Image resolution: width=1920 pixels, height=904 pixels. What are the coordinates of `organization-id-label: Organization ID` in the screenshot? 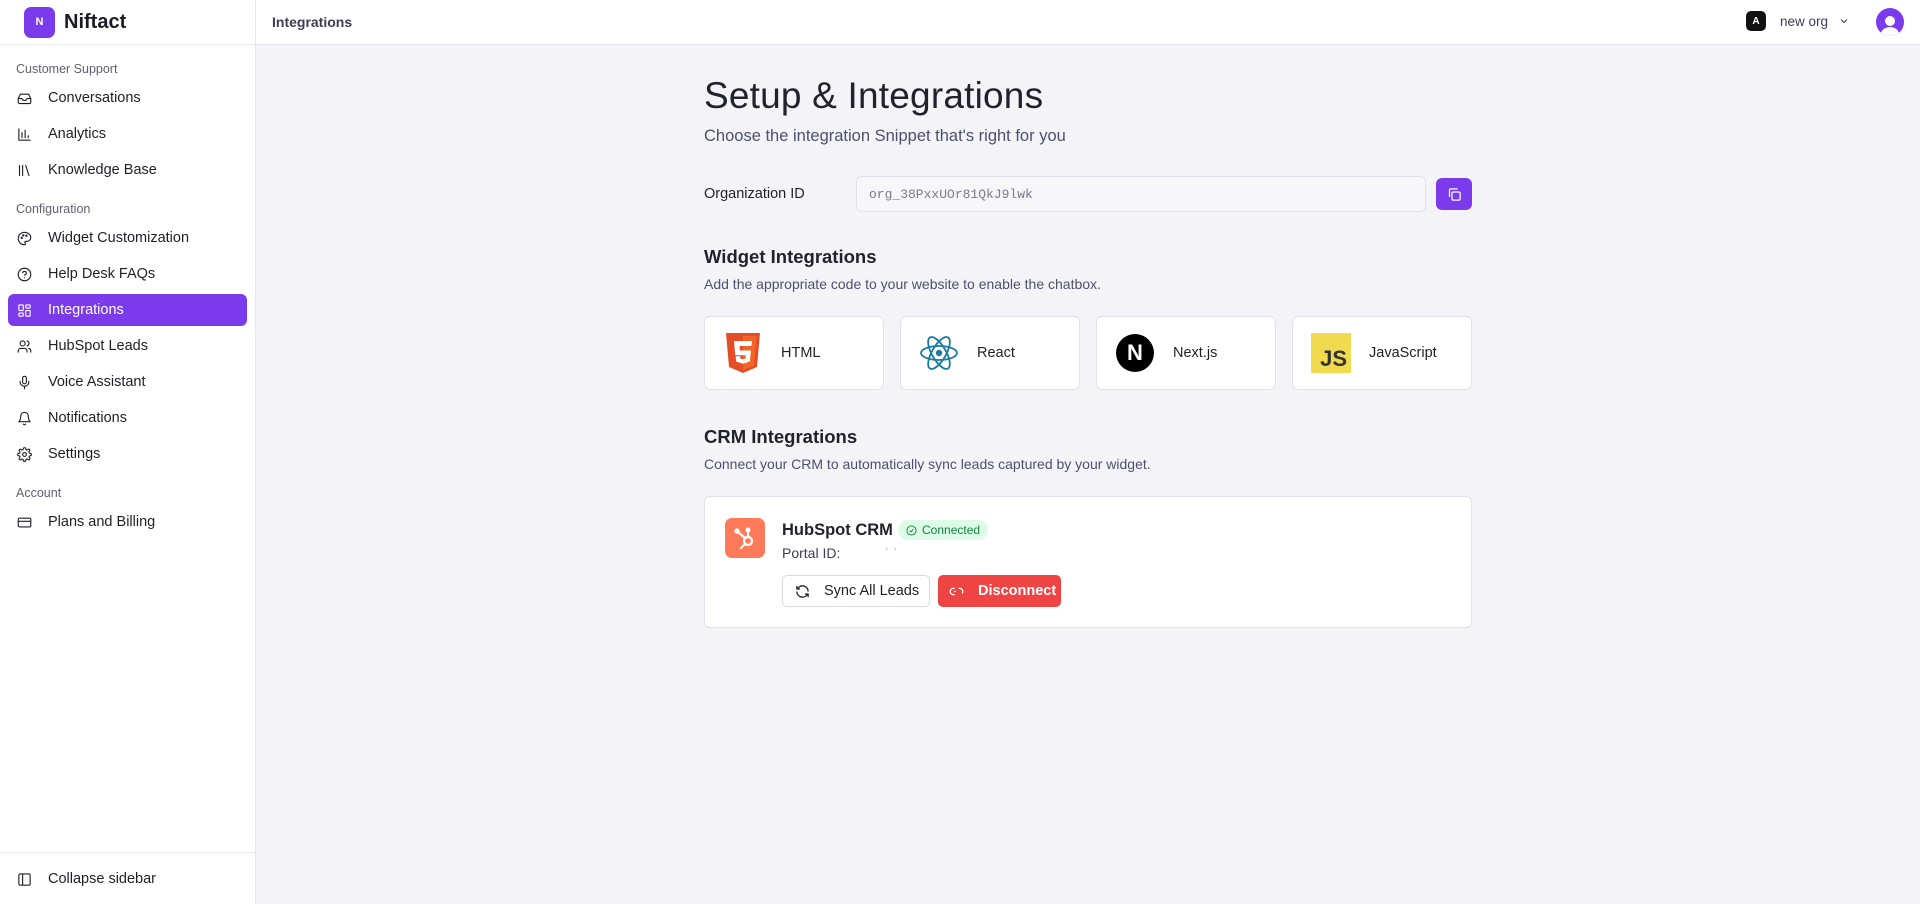 It's located at (754, 194).